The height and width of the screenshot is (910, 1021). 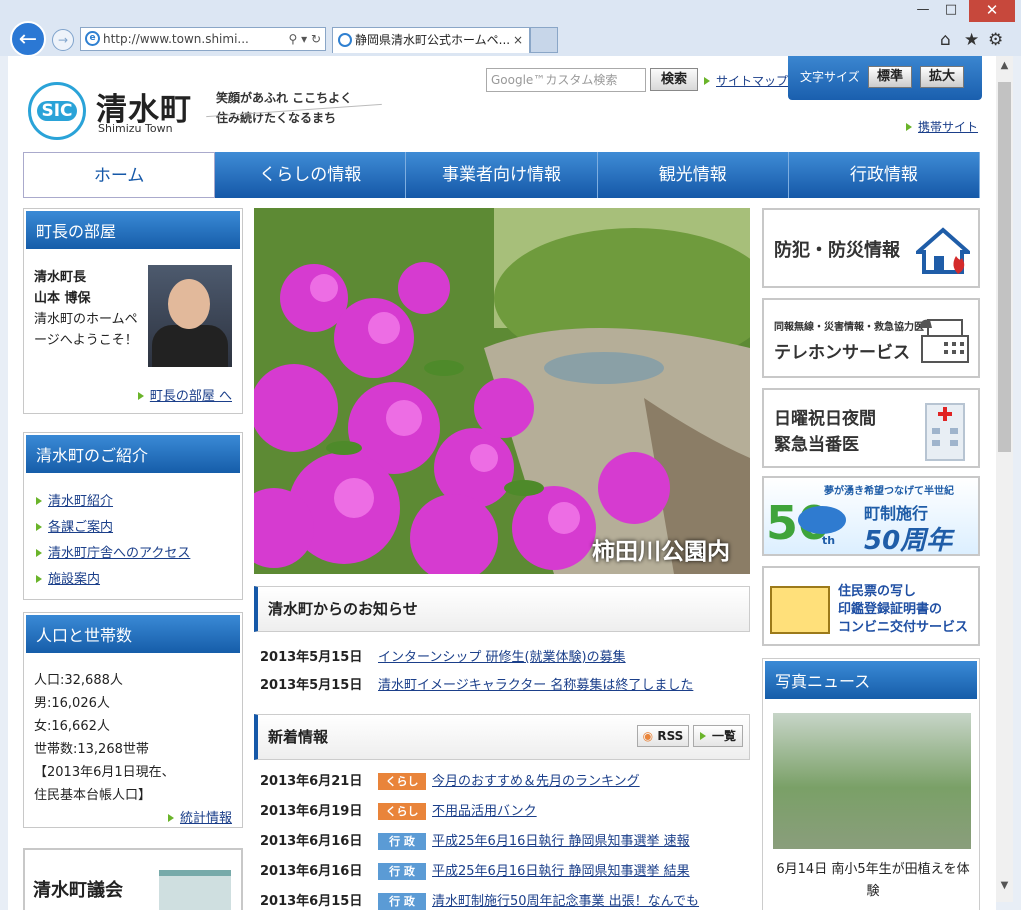 I want to click on tab-favicon-icon, so click(x=345, y=40).